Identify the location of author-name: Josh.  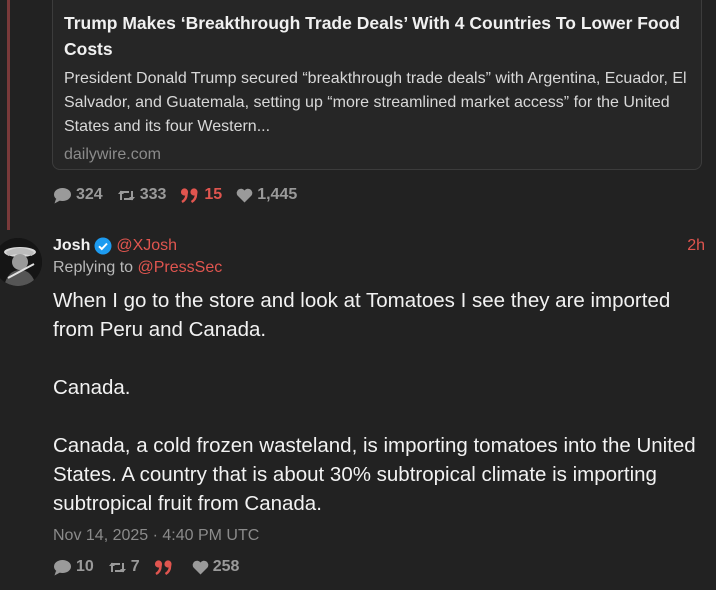
(71, 246).